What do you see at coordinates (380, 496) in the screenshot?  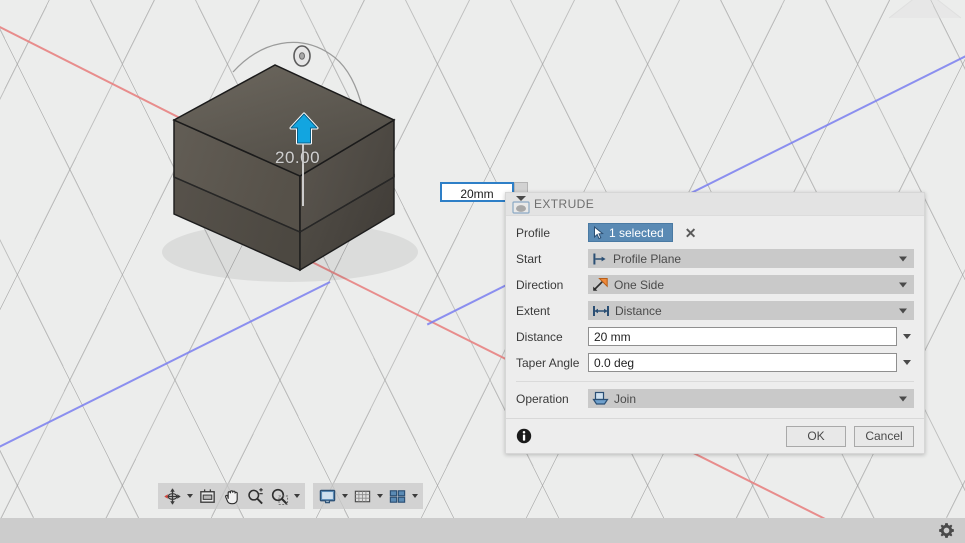 I see `grid-snap-dropdown-caret` at bounding box center [380, 496].